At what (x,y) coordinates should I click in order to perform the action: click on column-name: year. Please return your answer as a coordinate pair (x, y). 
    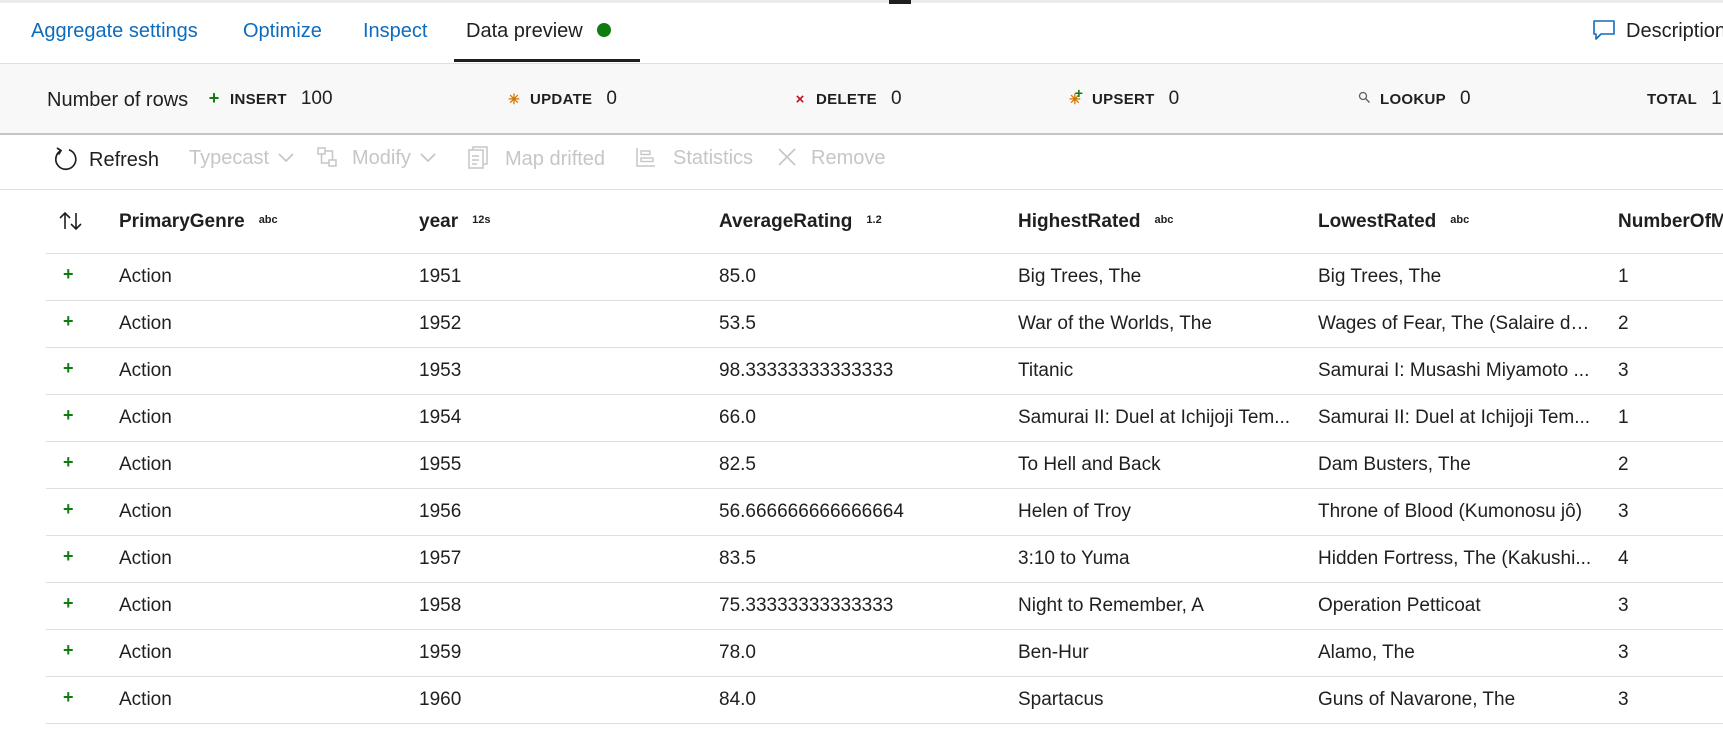
    Looking at the image, I should click on (439, 221).